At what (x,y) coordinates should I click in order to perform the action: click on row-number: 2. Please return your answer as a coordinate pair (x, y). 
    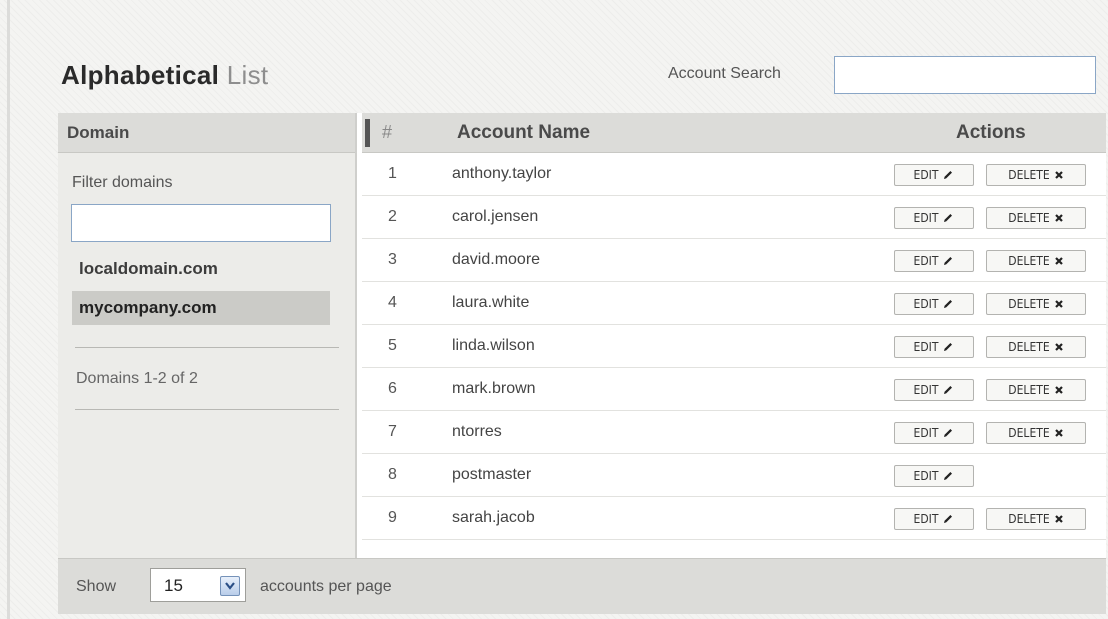
    Looking at the image, I should click on (392, 216).